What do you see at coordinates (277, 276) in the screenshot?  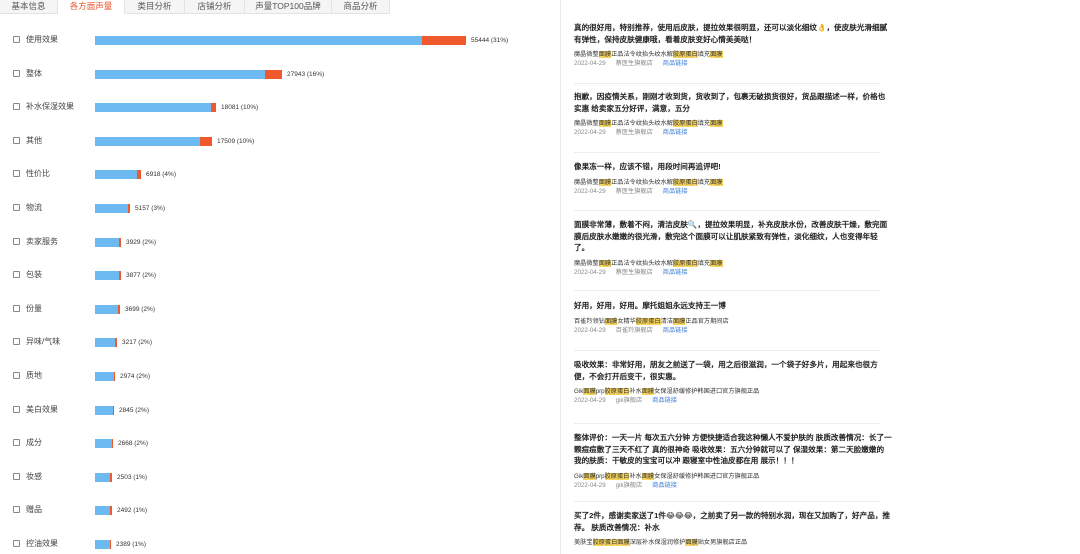 I see `aspect-row: 包装 3877 (2%)` at bounding box center [277, 276].